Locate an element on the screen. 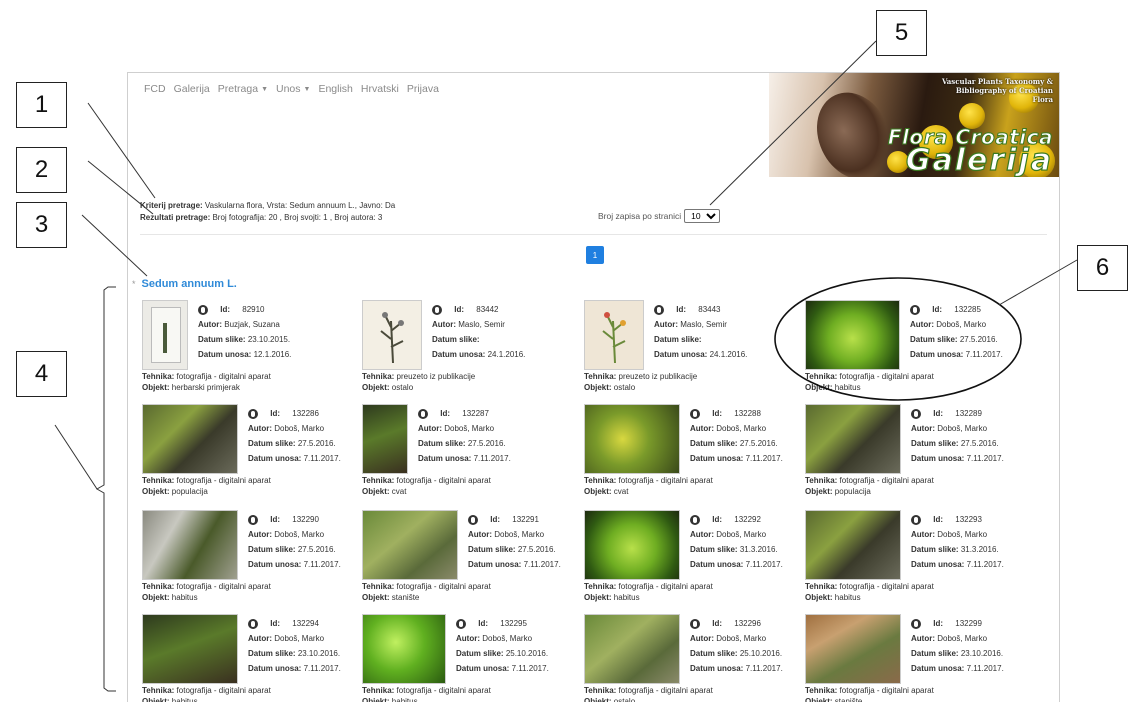  card-id: 132287 is located at coordinates (475, 413).